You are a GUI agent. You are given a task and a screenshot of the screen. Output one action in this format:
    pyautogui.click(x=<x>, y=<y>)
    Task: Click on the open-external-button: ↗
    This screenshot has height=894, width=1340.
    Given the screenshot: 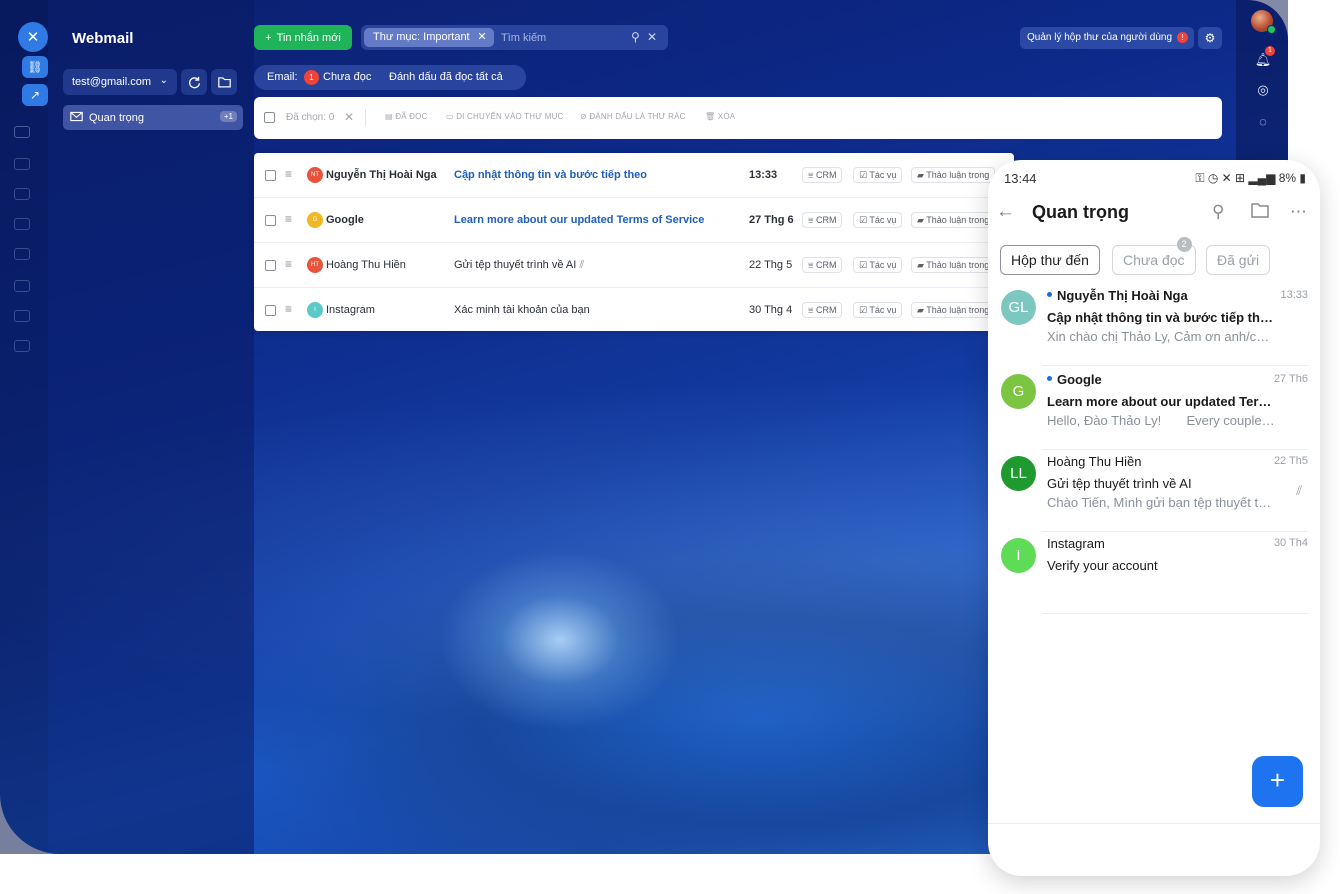 What is the action you would take?
    pyautogui.click(x=35, y=95)
    